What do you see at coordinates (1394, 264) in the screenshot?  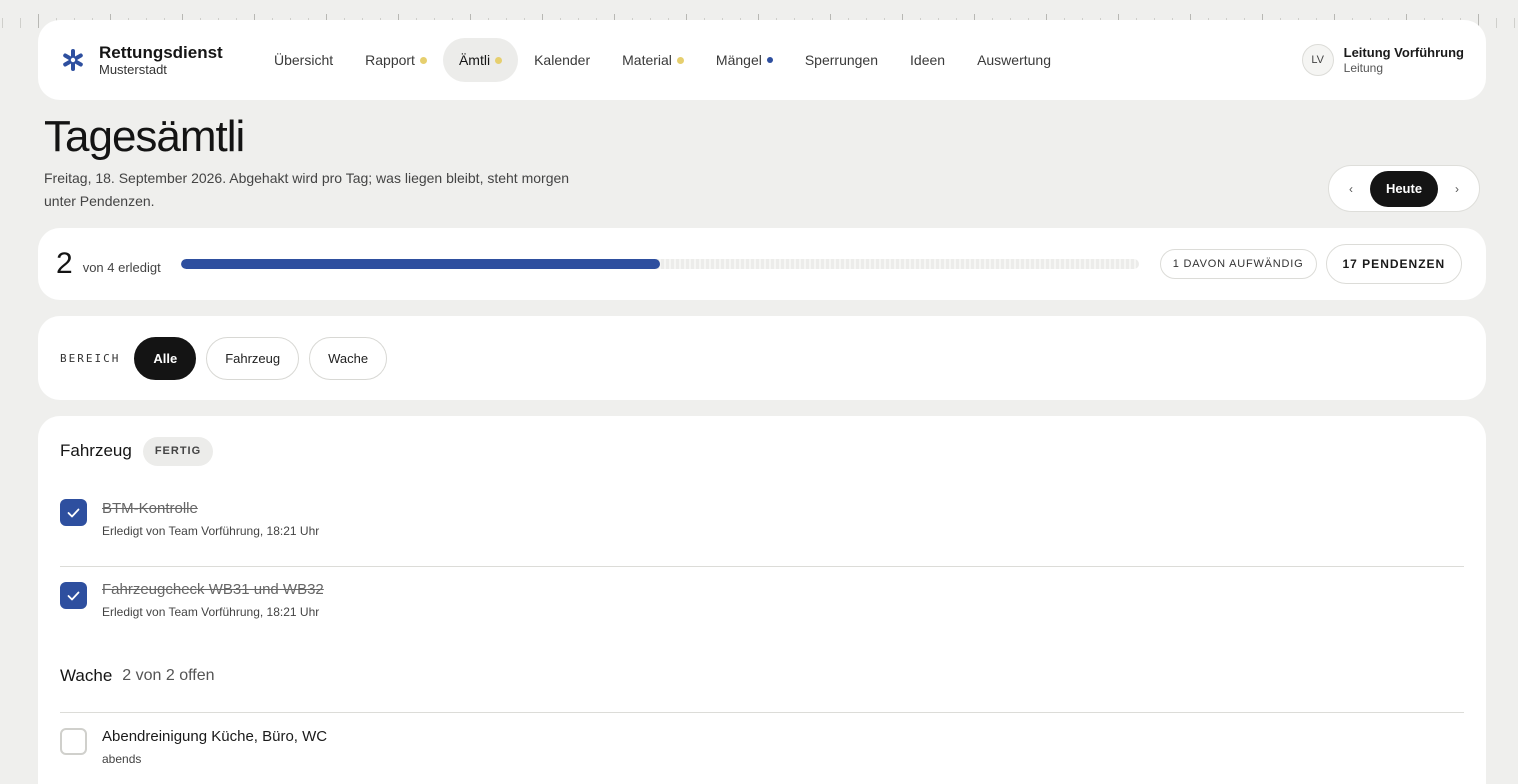 I see `pending-button: 17 PENDENZEN` at bounding box center [1394, 264].